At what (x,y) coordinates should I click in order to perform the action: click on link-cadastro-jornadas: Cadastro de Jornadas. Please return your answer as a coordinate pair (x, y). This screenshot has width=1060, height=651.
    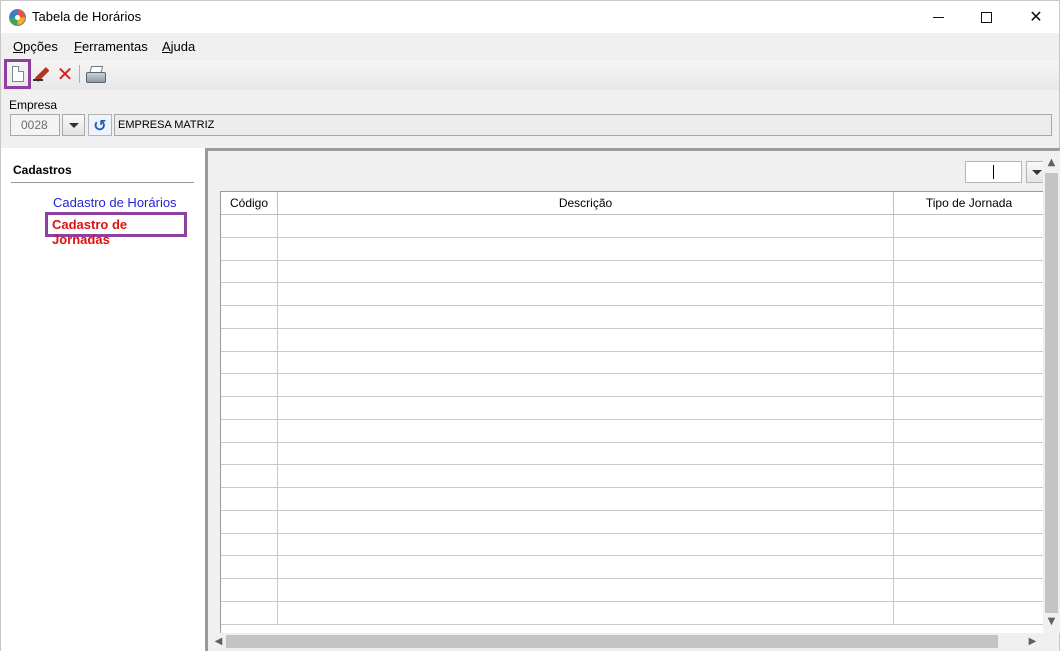
    Looking at the image, I should click on (116, 229).